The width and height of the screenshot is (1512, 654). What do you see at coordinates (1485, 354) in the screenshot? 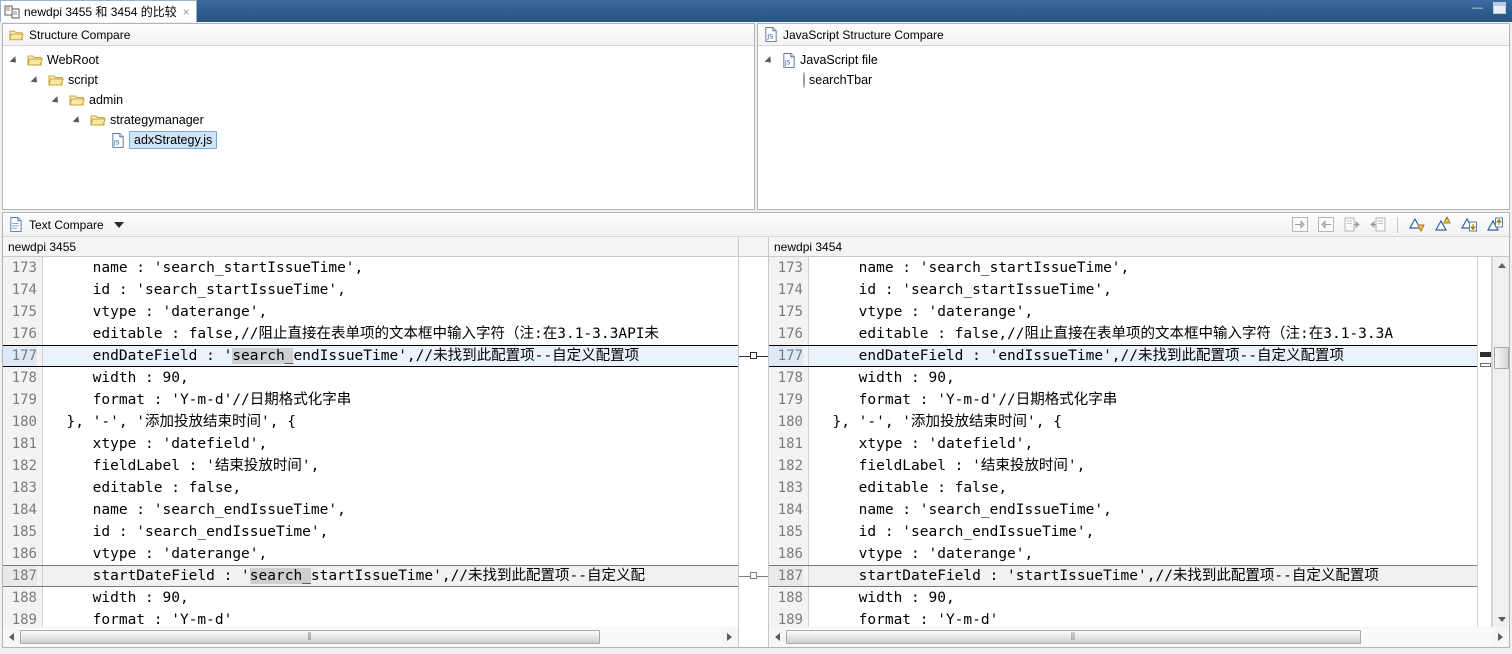
I see `overview-mark-change` at bounding box center [1485, 354].